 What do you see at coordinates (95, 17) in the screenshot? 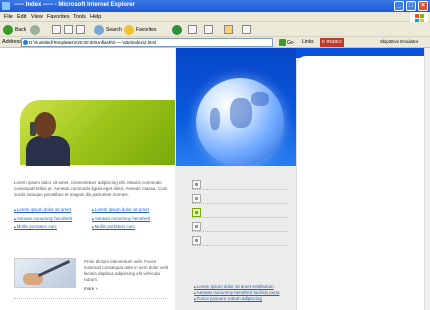
I see `menu-help: Help` at bounding box center [95, 17].